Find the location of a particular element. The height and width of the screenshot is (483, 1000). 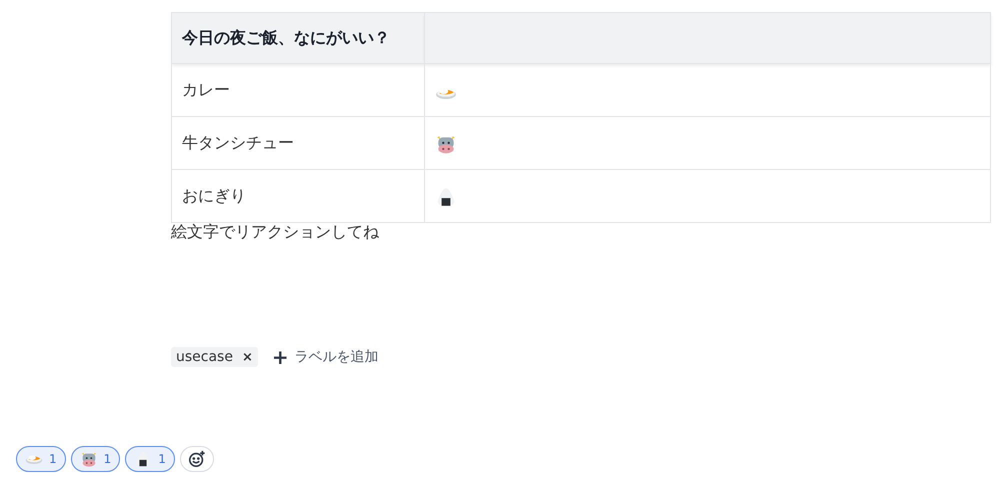

add-reaction-button is located at coordinates (197, 459).